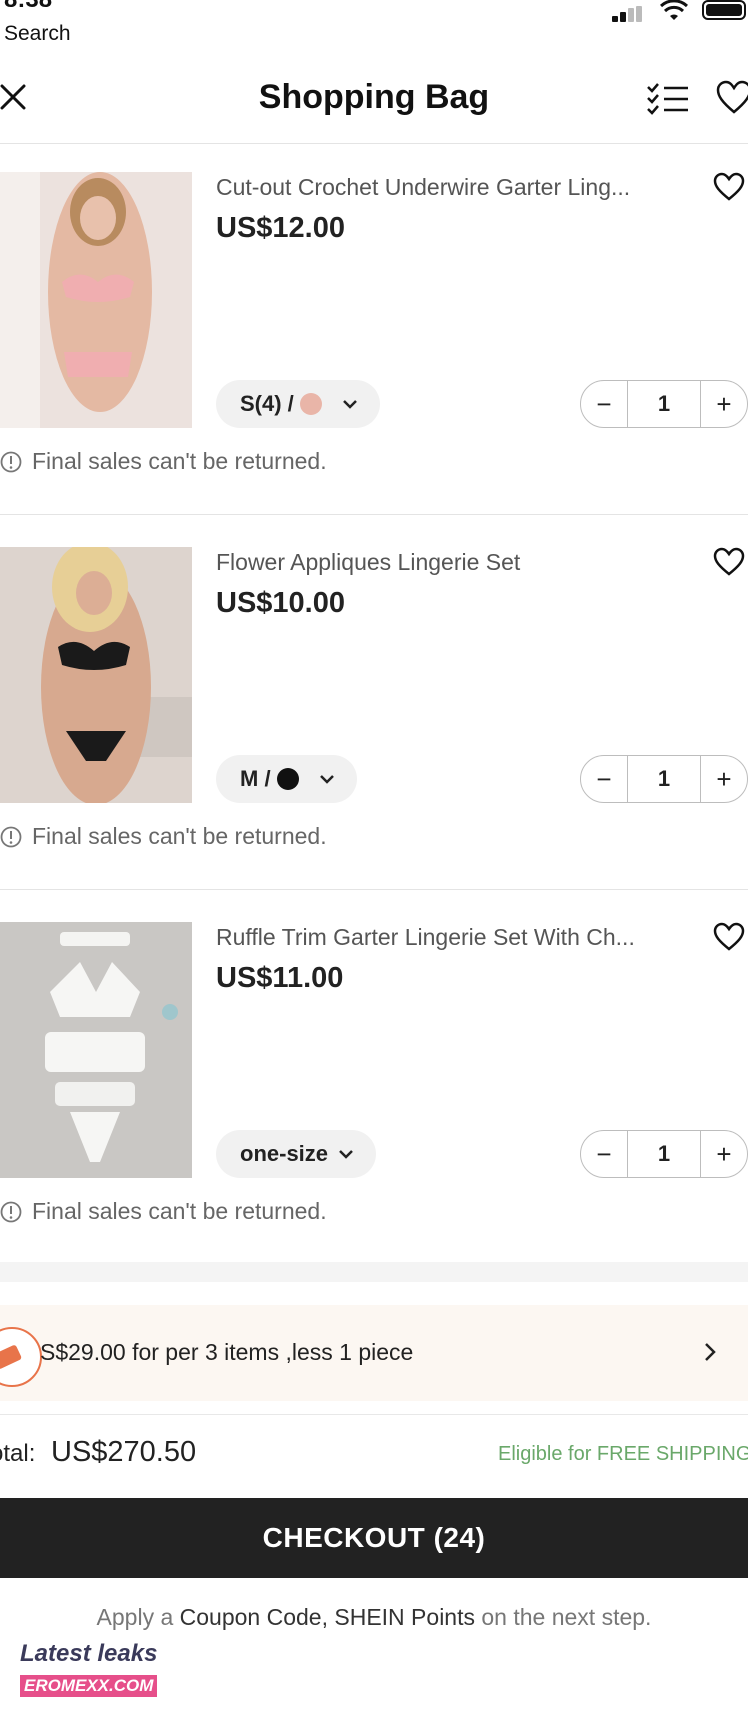 The height and width of the screenshot is (1712, 748). I want to click on variant-selector: M /, so click(286, 779).